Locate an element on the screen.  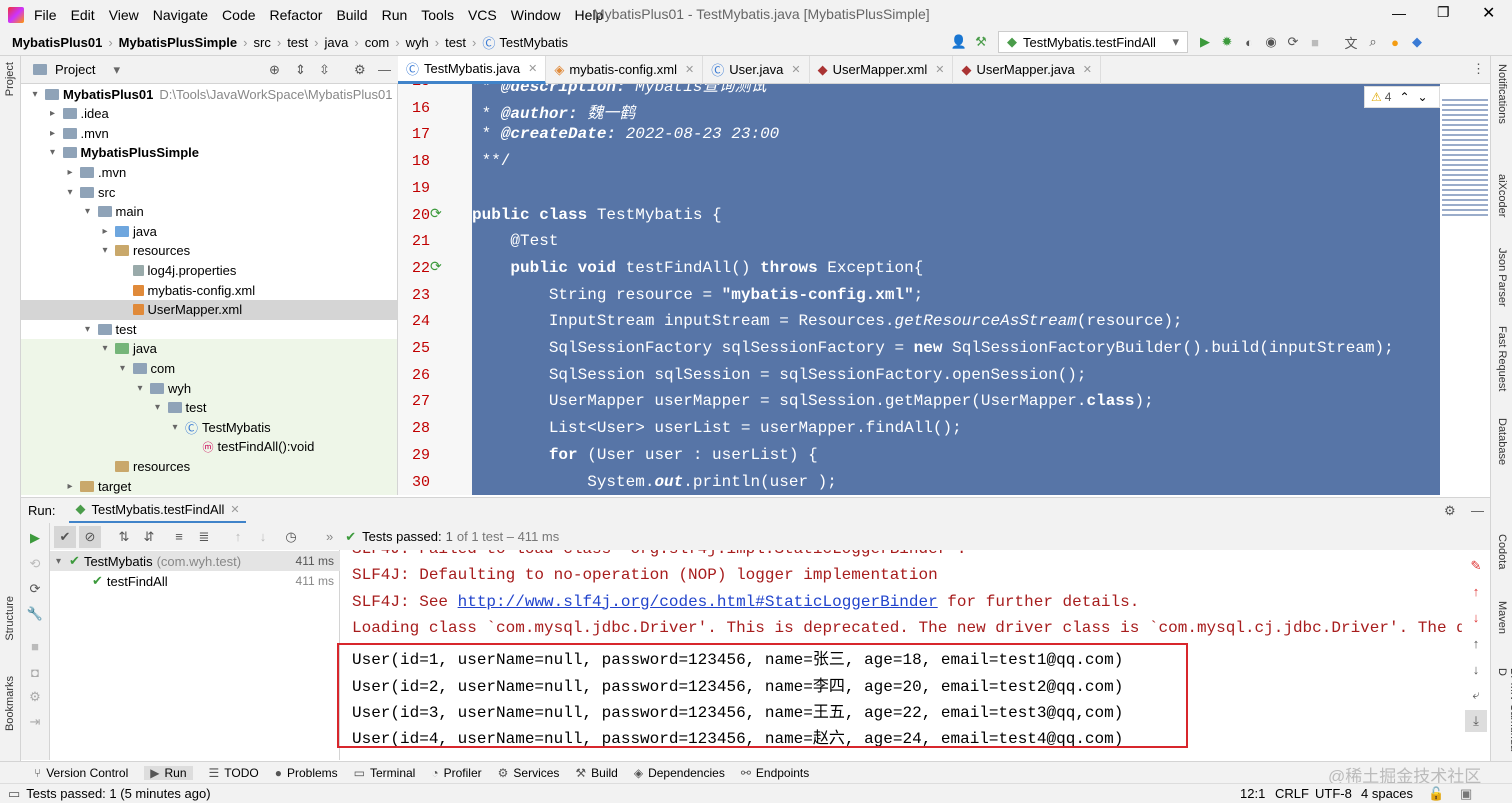
test-case-row: ✔ testFindAll 411 ms is located at coordinates (195, 581).